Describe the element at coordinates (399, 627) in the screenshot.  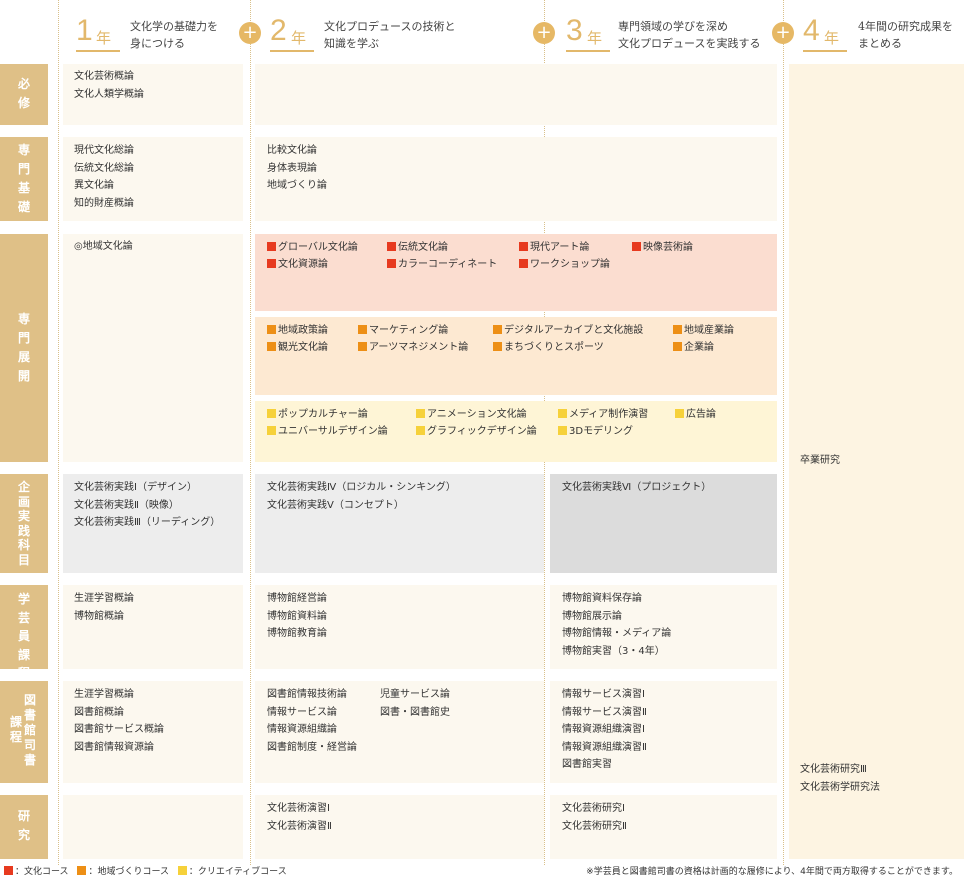
I see `cell-gakugeiin-y2: 博物館経営論 博物館資料論 博物館教育論` at that location.